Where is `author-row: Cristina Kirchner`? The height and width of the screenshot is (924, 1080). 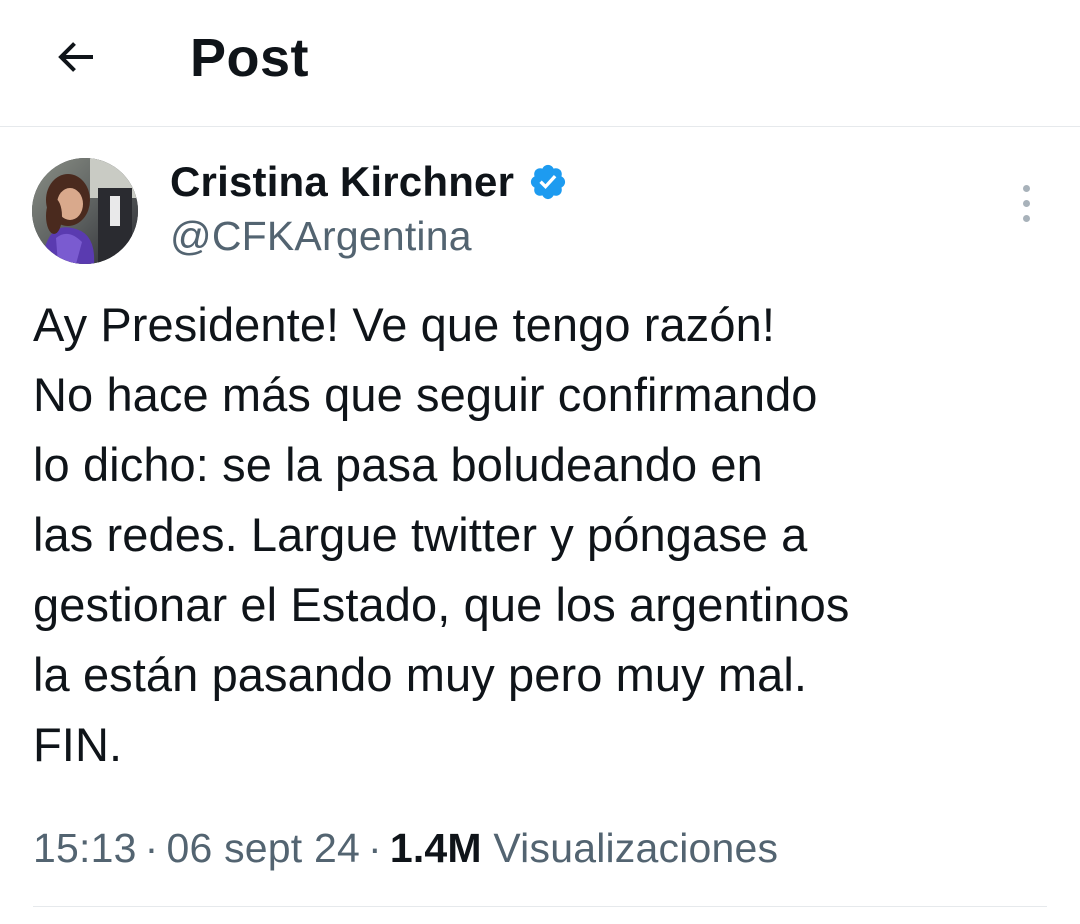 author-row: Cristina Kirchner is located at coordinates (370, 182).